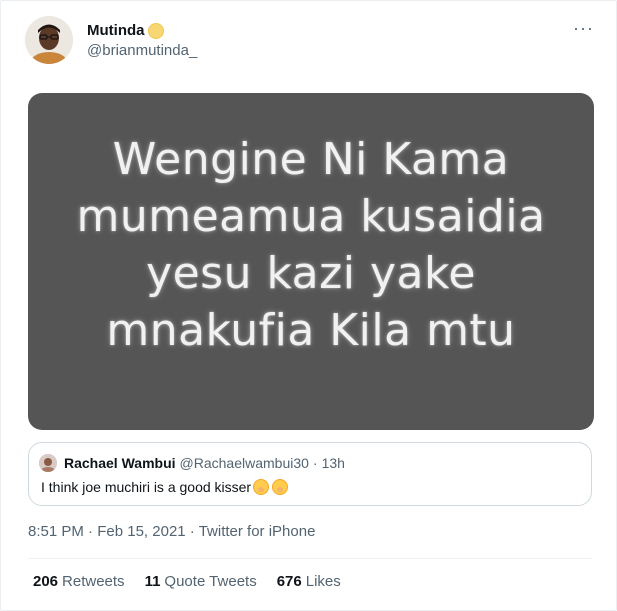 Image resolution: width=617 pixels, height=611 pixels. I want to click on media-line: yesu kazi yake, so click(311, 273).